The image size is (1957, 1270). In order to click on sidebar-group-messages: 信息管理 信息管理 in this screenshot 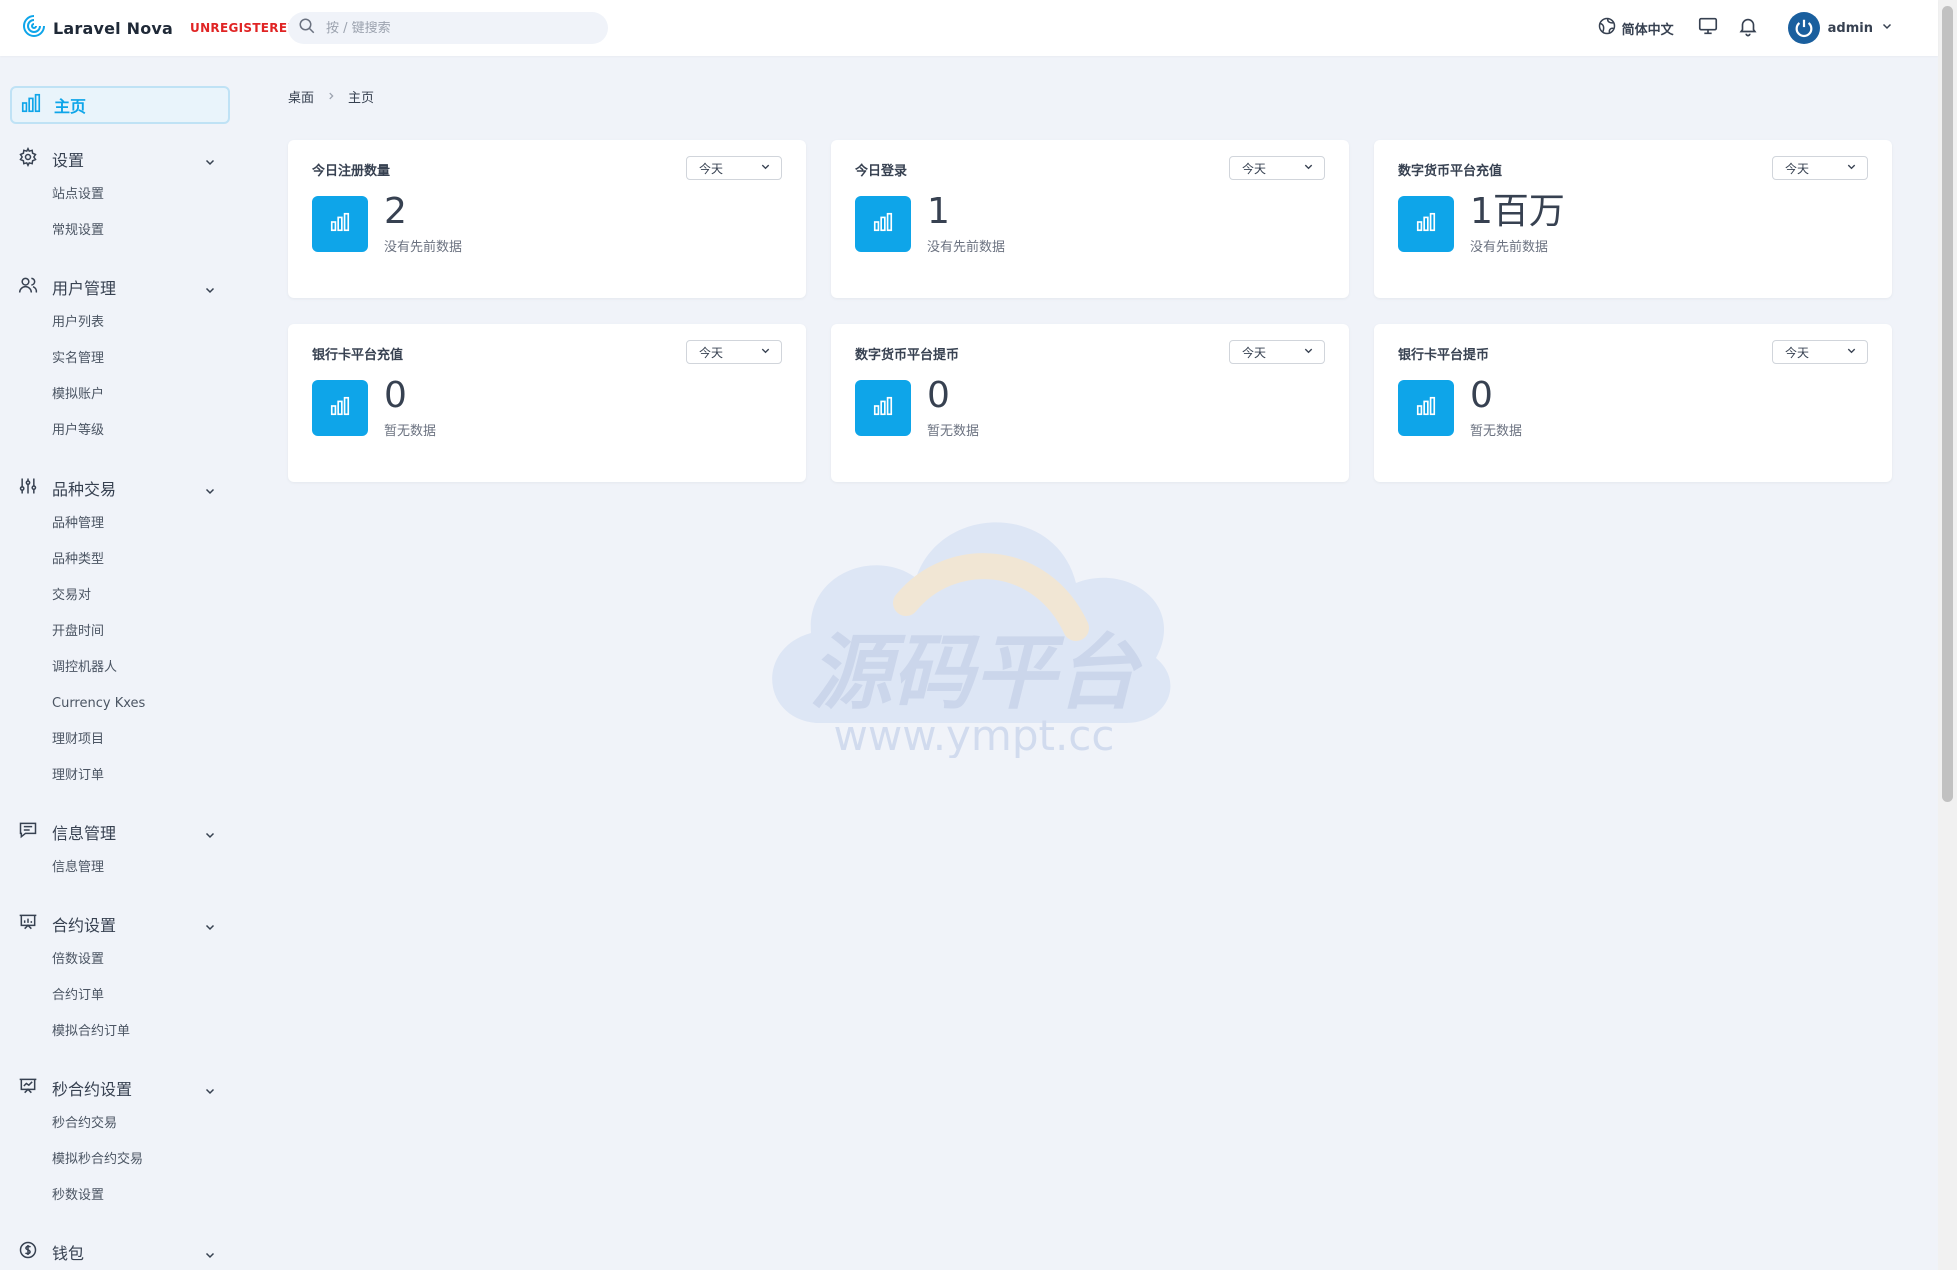, I will do `click(120, 853)`.